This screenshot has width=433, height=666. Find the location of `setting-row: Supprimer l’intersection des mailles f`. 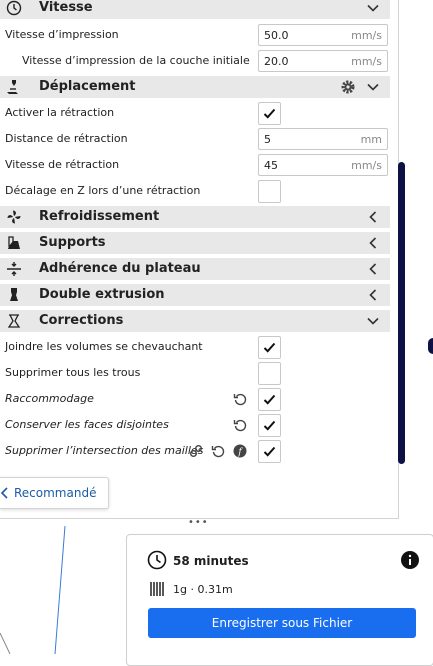

setting-row: Supprimer l’intersection des mailles f is located at coordinates (196, 451).